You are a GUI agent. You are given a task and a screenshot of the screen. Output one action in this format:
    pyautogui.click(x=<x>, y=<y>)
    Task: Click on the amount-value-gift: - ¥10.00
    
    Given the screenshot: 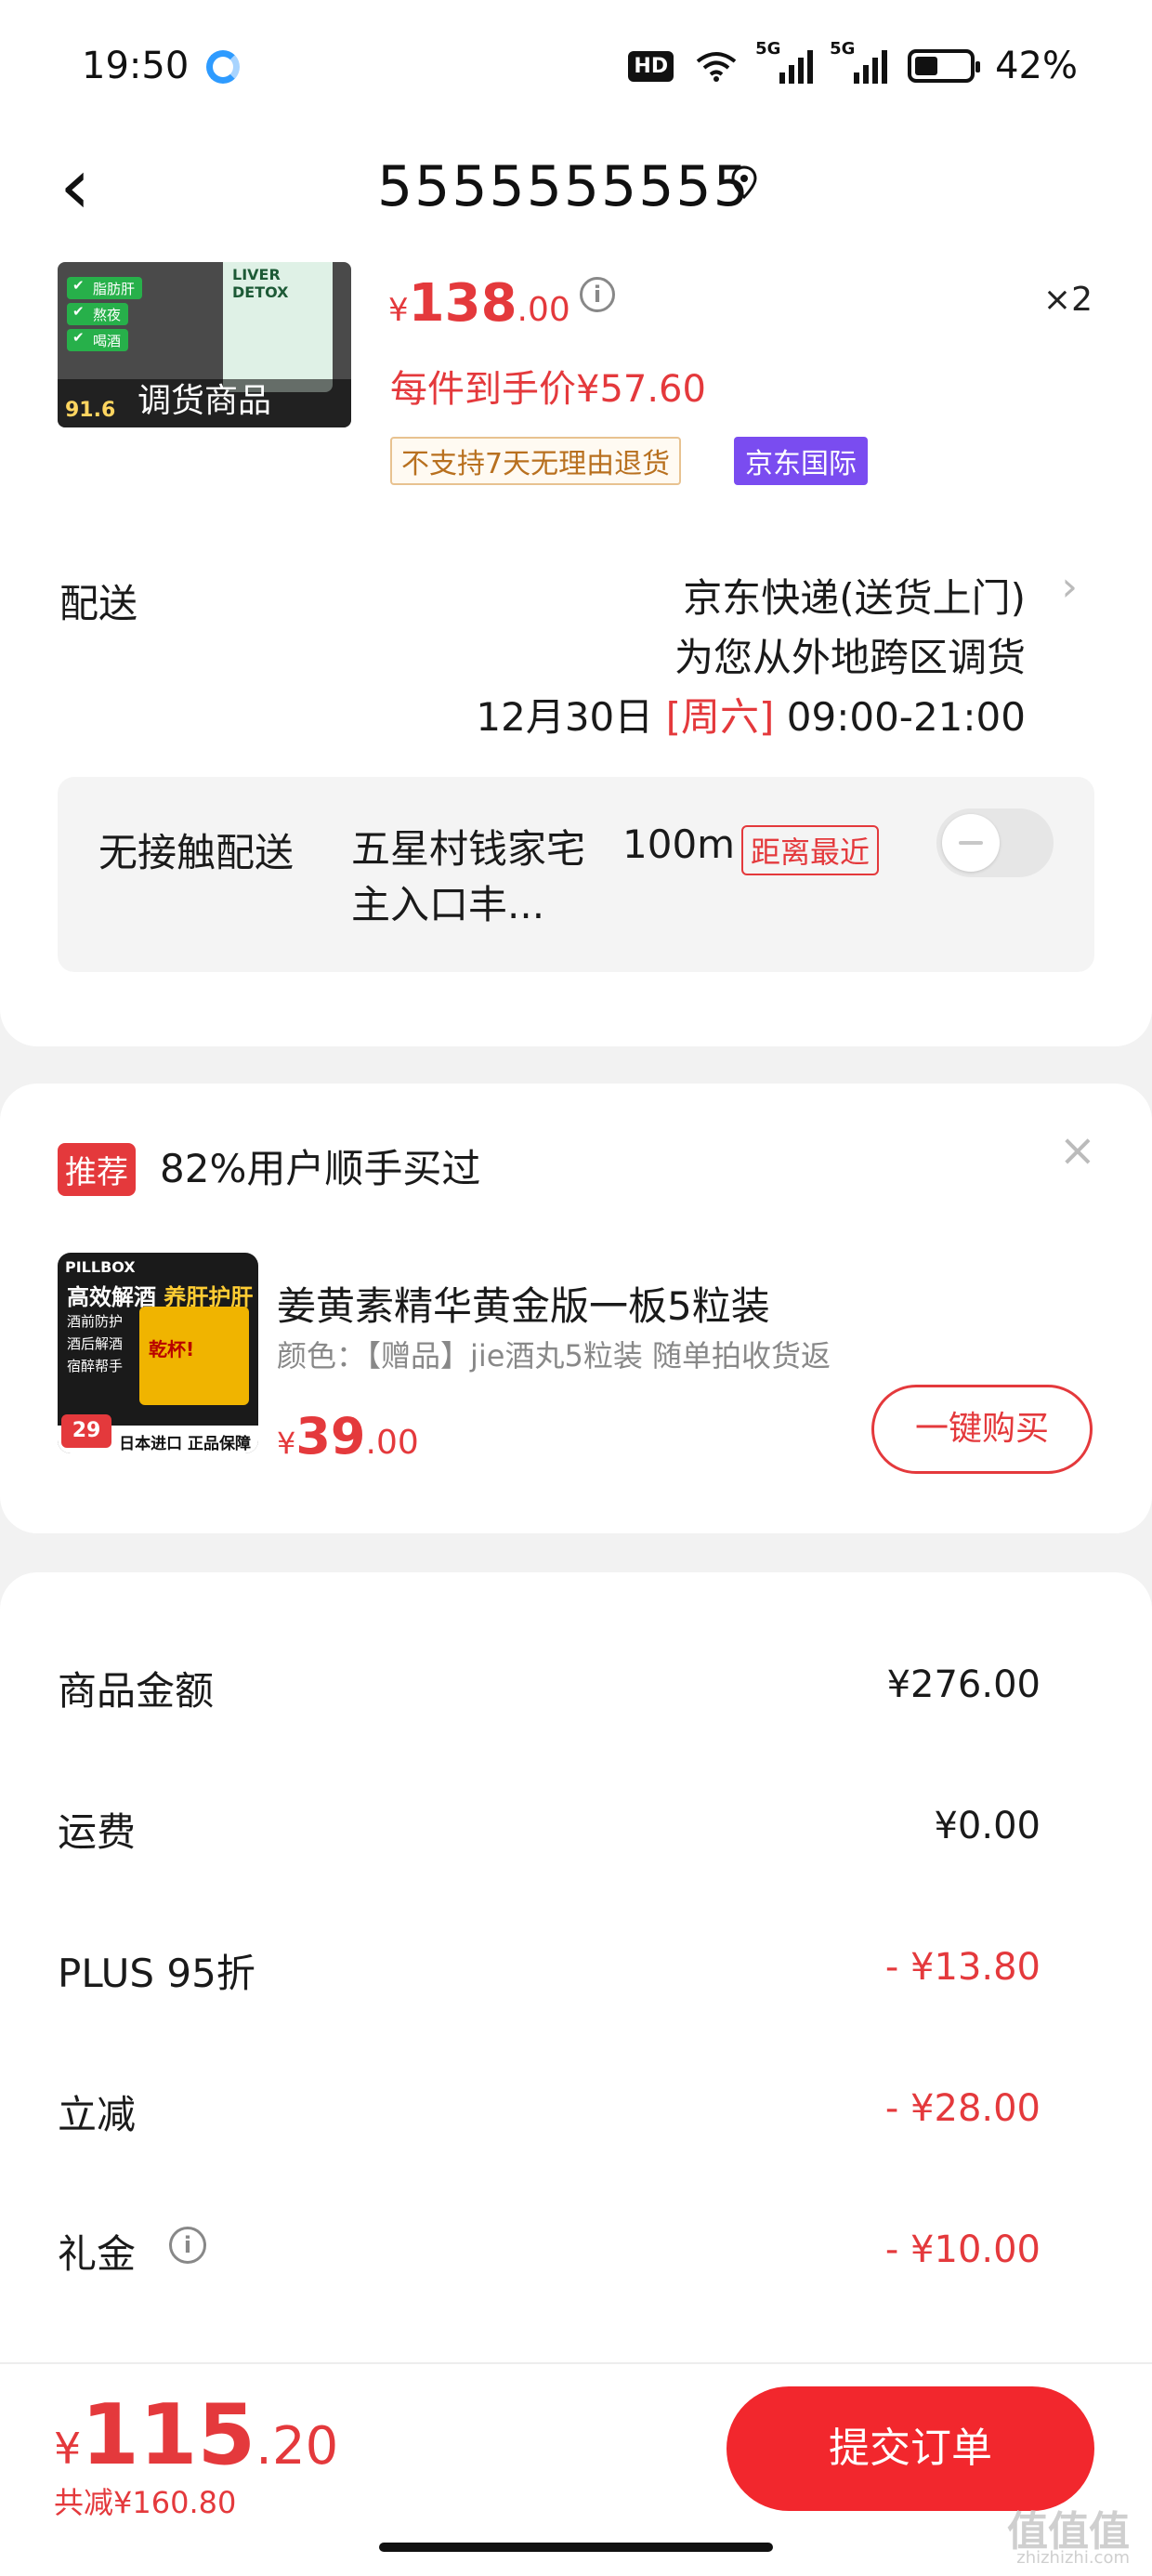 What is the action you would take?
    pyautogui.click(x=962, y=2249)
    